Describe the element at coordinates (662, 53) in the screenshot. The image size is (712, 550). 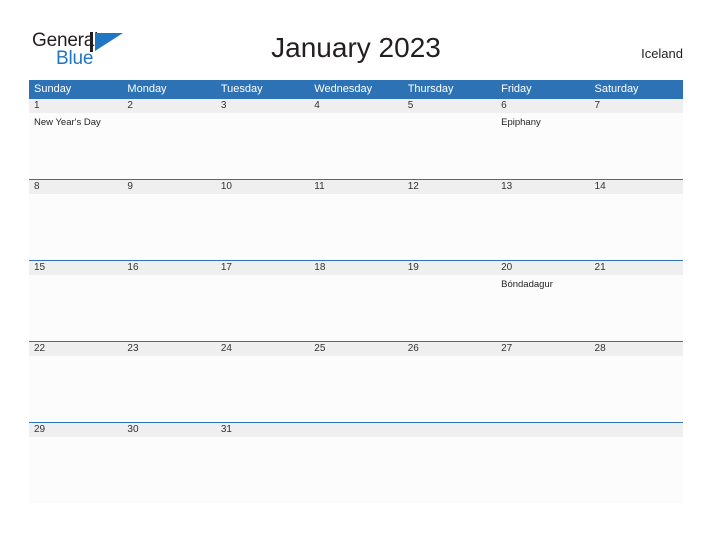
I see `country-label: Iceland` at that location.